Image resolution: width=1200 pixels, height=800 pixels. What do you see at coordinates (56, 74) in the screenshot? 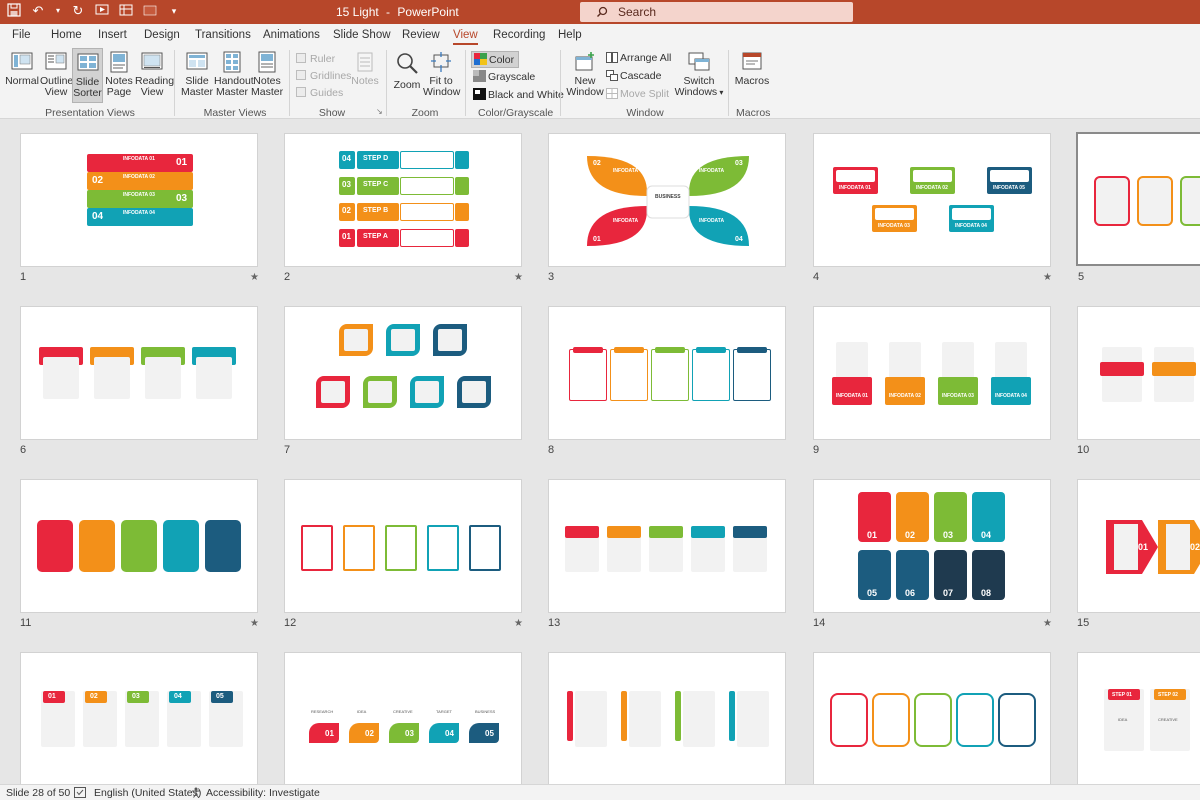
I see `outline-view-button: Outline View` at bounding box center [56, 74].